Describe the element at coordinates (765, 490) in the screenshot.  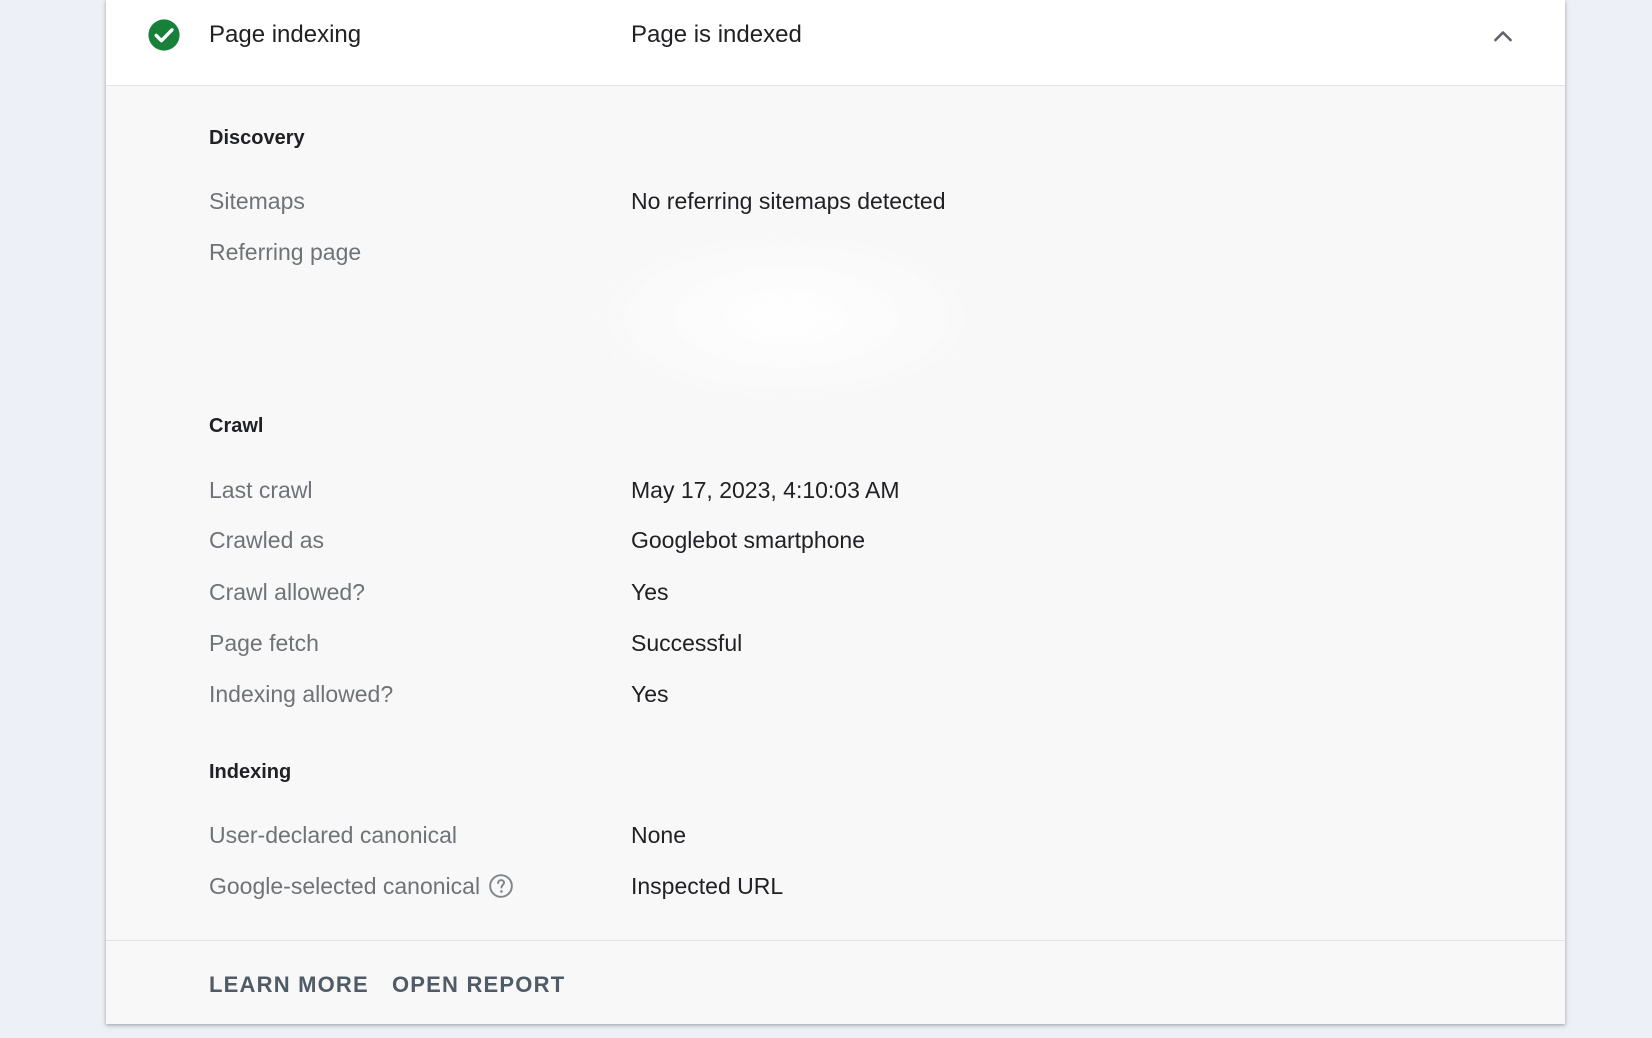
I see `last-crawl-value: May 17, 2023, 4:10:03 AM` at that location.